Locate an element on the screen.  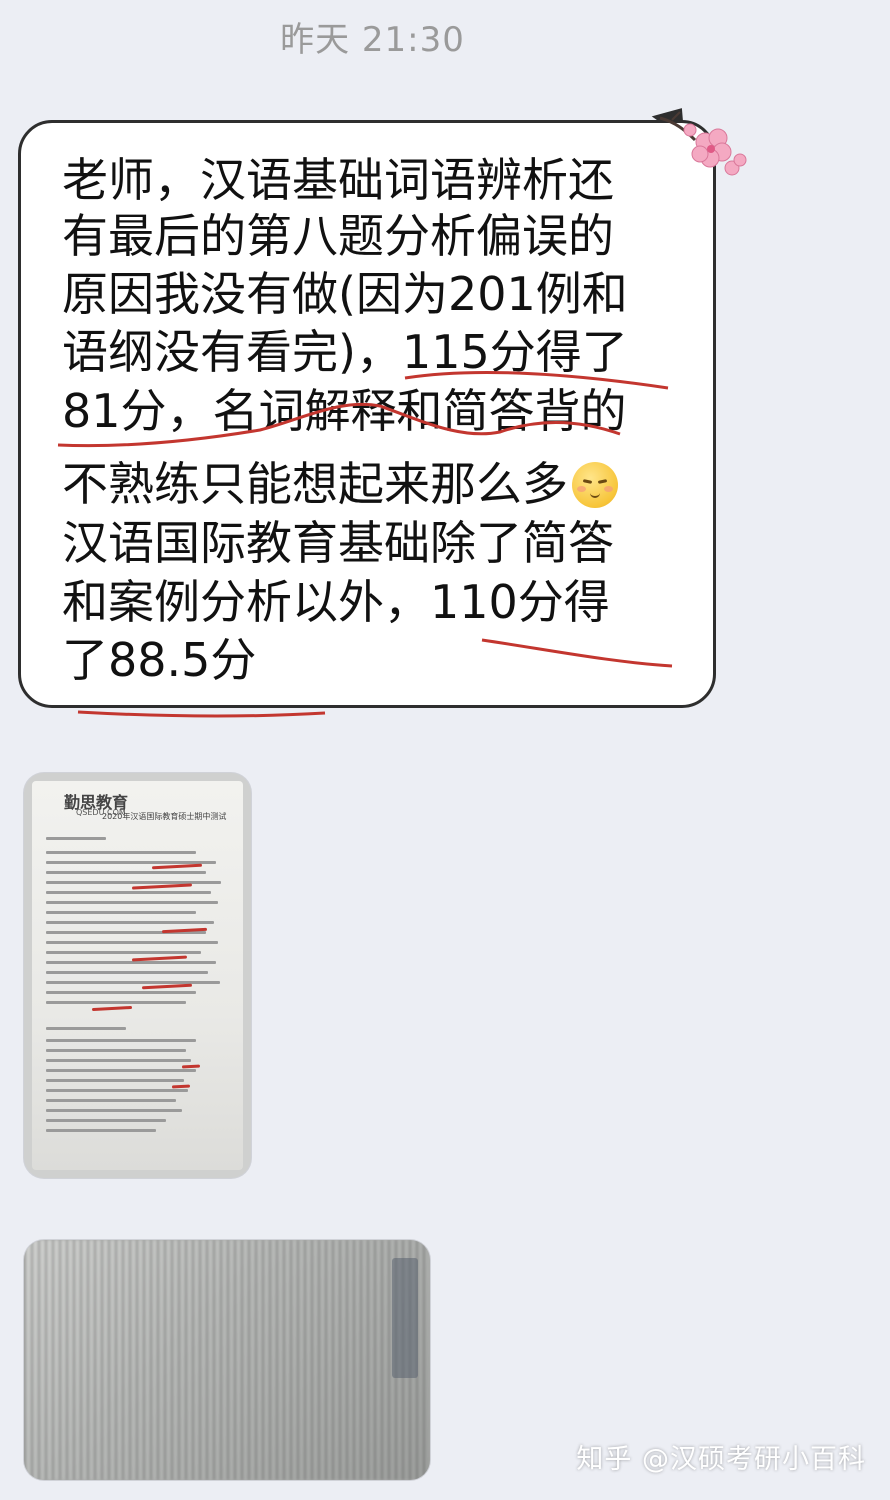
message-line-6-text: 不熟练只能想起来那么多 is located at coordinates (315, 484).